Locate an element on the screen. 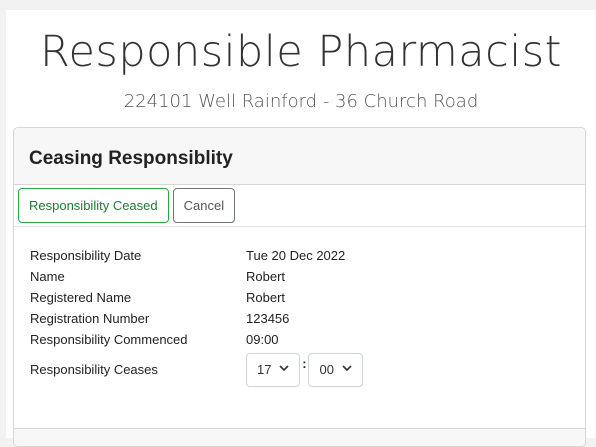 This screenshot has height=447, width=596. detail-value: Tue 20 Dec 2022 is located at coordinates (296, 255).